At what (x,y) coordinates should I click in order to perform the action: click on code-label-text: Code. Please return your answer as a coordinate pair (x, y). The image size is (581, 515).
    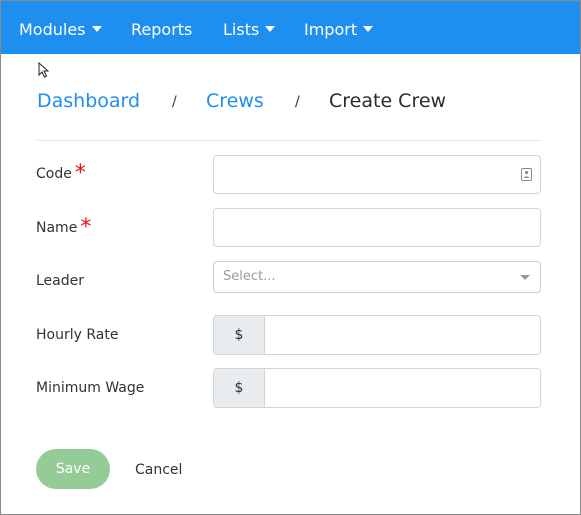
    Looking at the image, I should click on (54, 174).